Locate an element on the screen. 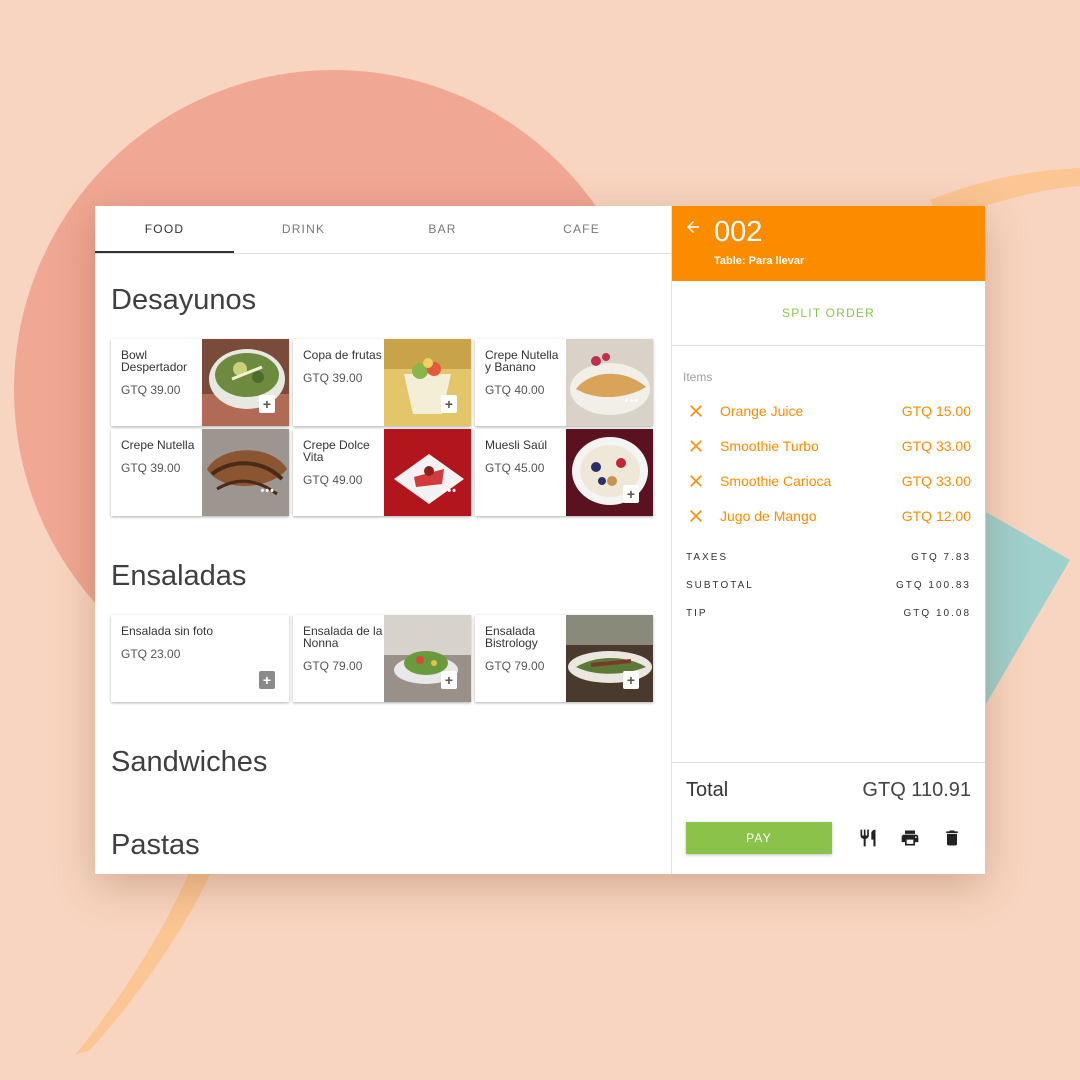 This screenshot has width=1080, height=1080. order-header: 002 Table: Para llevar is located at coordinates (828, 243).